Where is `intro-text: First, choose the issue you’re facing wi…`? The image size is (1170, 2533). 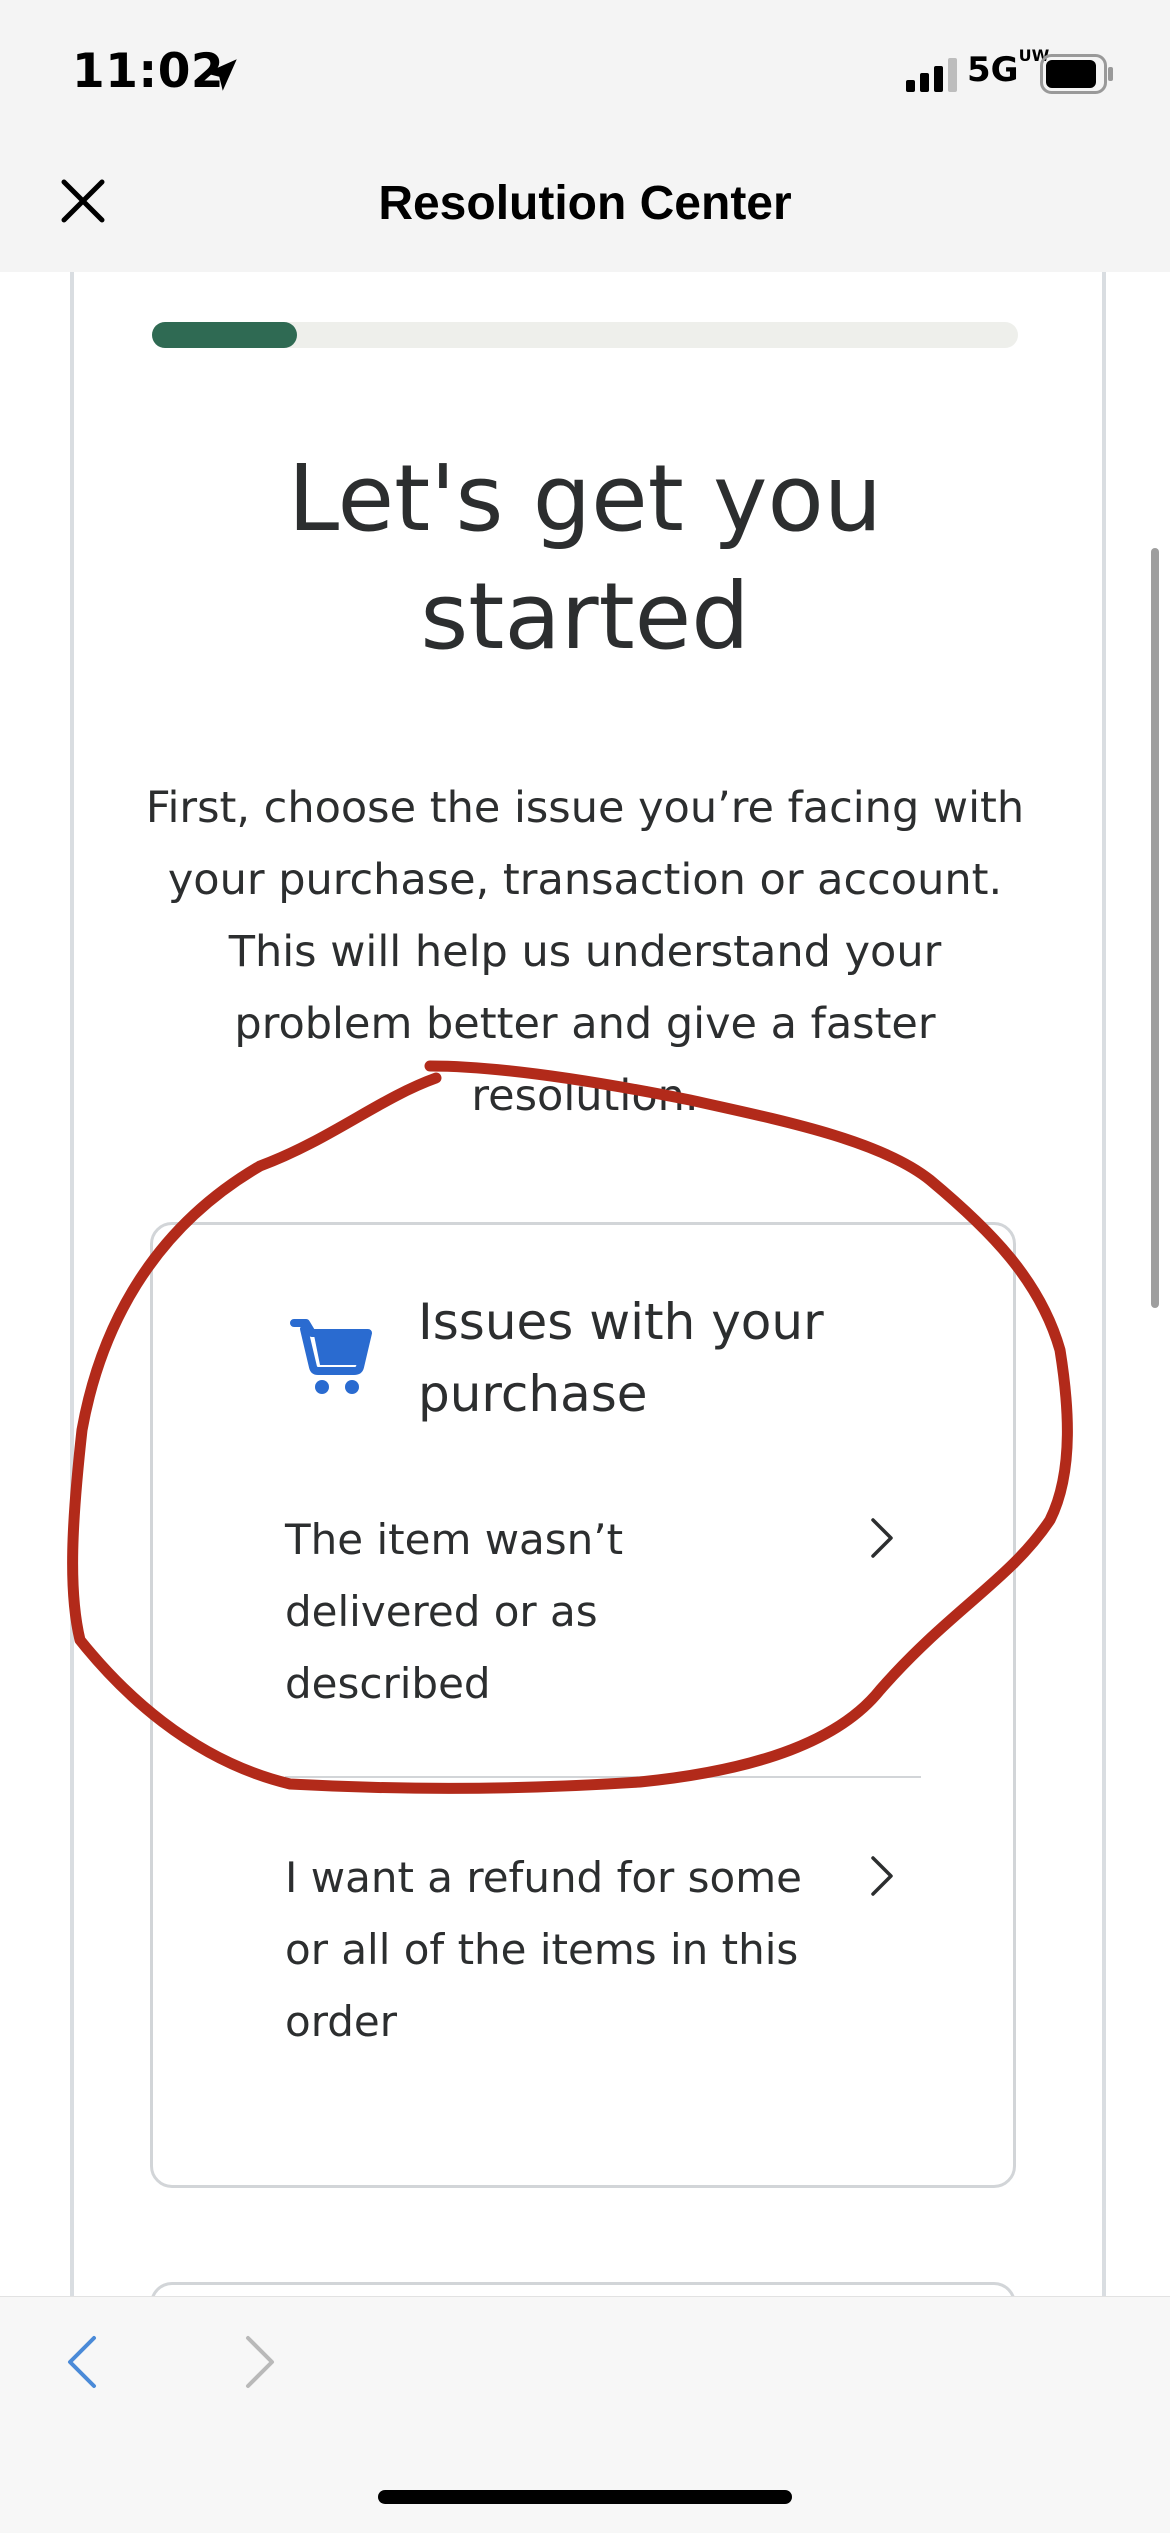
intro-text: First, choose the issue you’re facing wi… is located at coordinates (585, 952).